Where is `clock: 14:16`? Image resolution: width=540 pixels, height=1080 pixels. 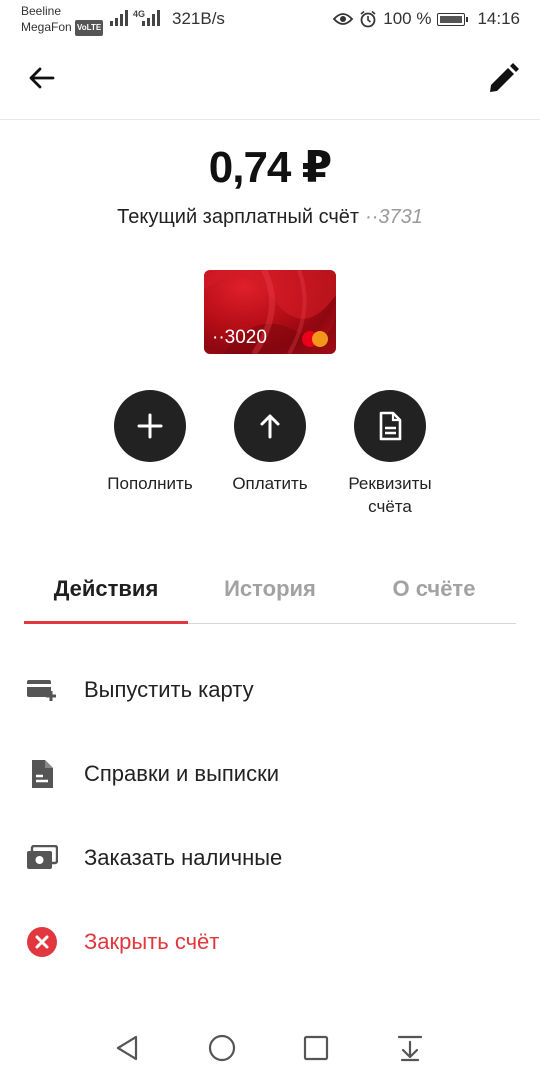 clock: 14:16 is located at coordinates (498, 18).